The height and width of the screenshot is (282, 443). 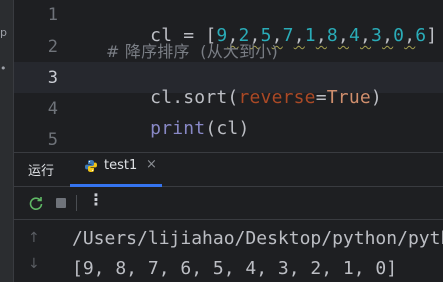 I want to click on line-number-3: 3, so click(x=52, y=78).